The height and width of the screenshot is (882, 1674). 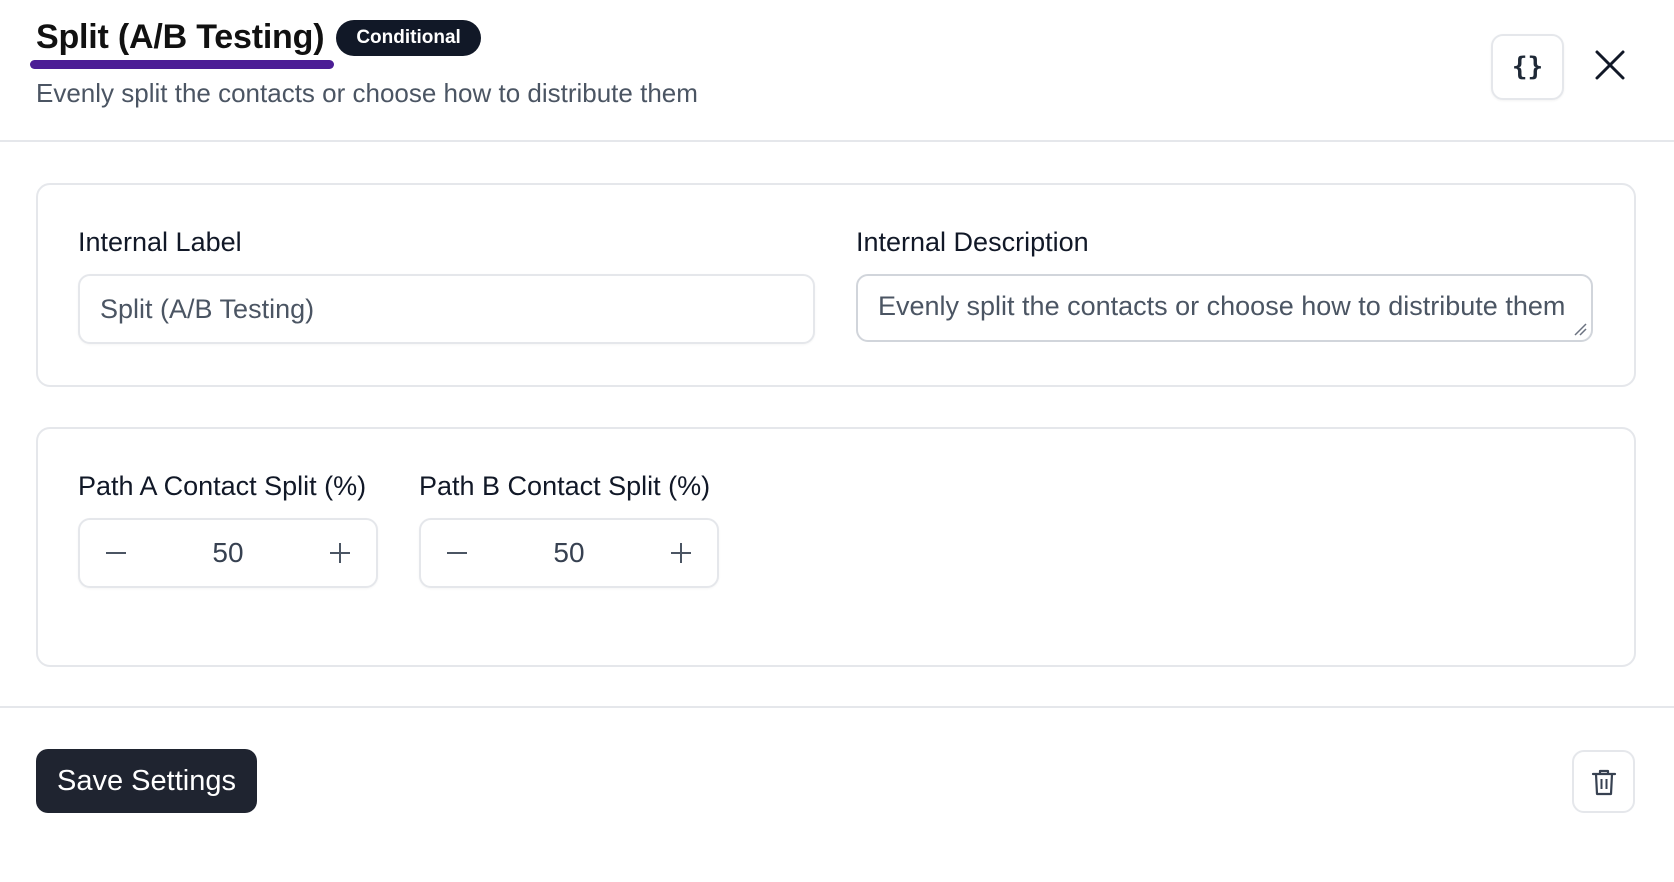 I want to click on path-a-value: 50, so click(x=227, y=553).